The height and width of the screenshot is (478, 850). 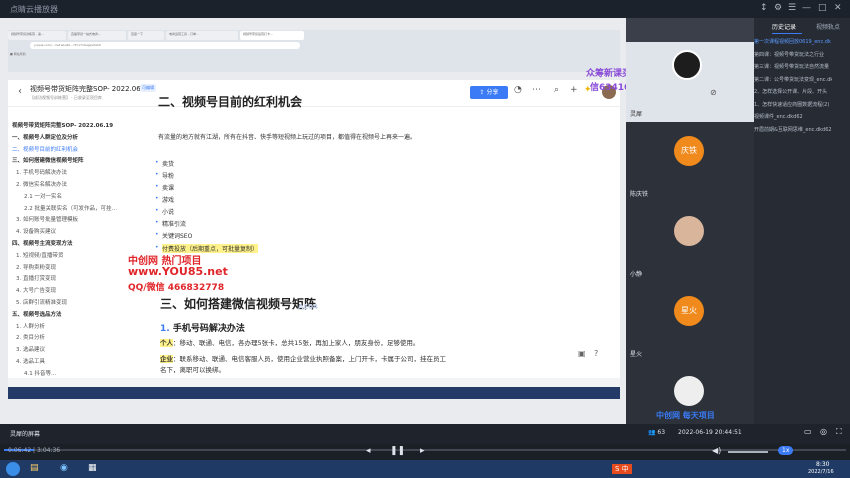 I want to click on paragraph-company-cont: 名下，离职可以换绑。, so click(x=192, y=370).